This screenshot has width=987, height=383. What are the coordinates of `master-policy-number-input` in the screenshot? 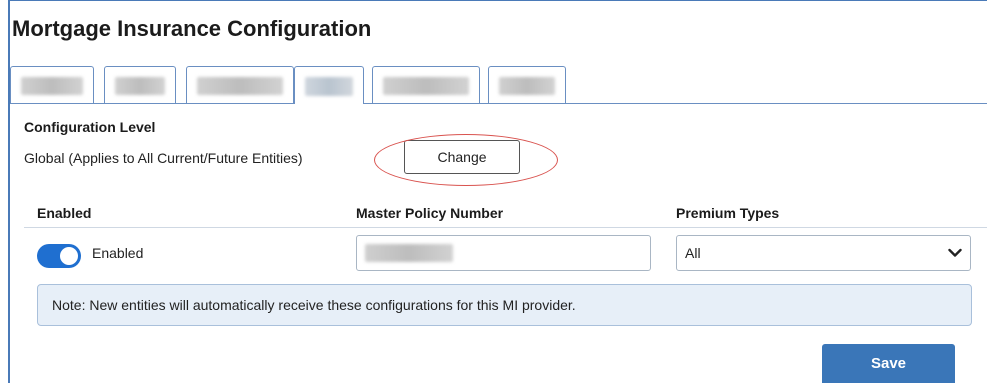 It's located at (503, 253).